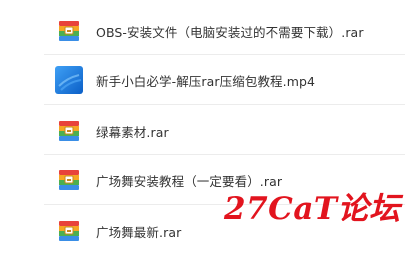 Image resolution: width=405 pixels, height=258 pixels. Describe the element at coordinates (69, 80) in the screenshot. I see `video-icon` at that location.